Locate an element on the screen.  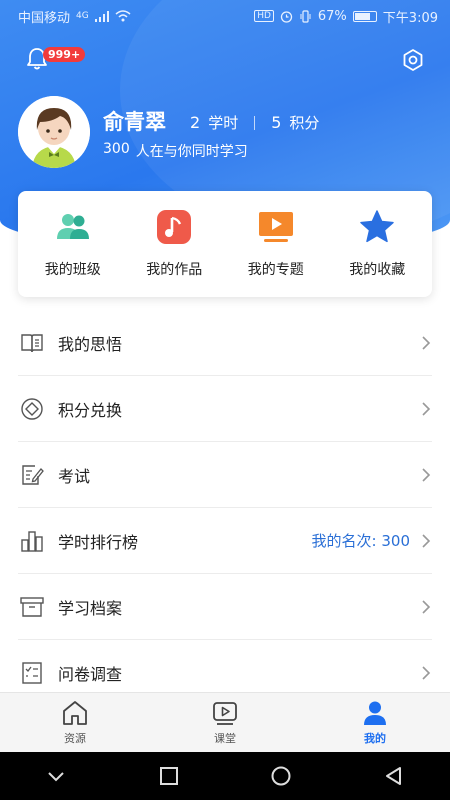
wifi-icon is located at coordinates (123, 16).